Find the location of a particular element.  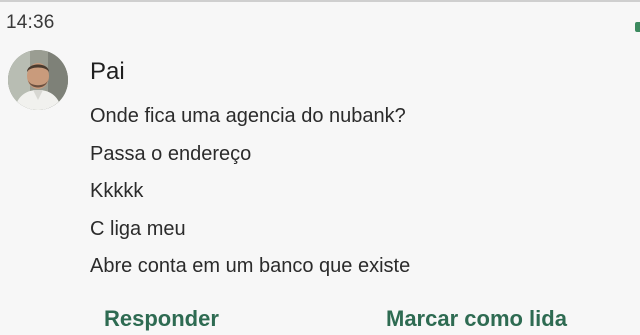

message-line: Onde fica uma agencia do nubank? is located at coordinates (248, 116).